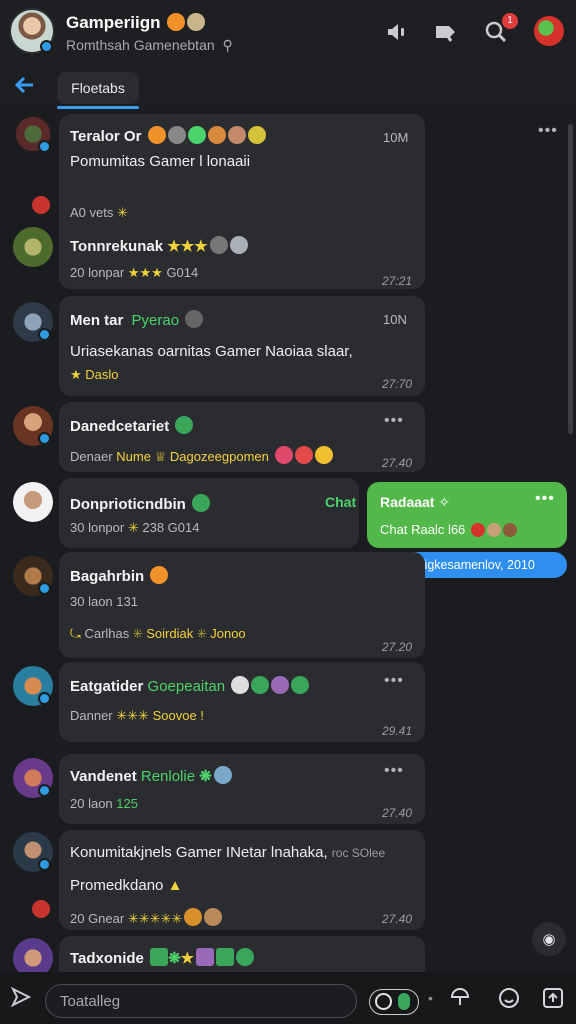  I want to click on post-author: Danedcetariet, so click(132, 425).